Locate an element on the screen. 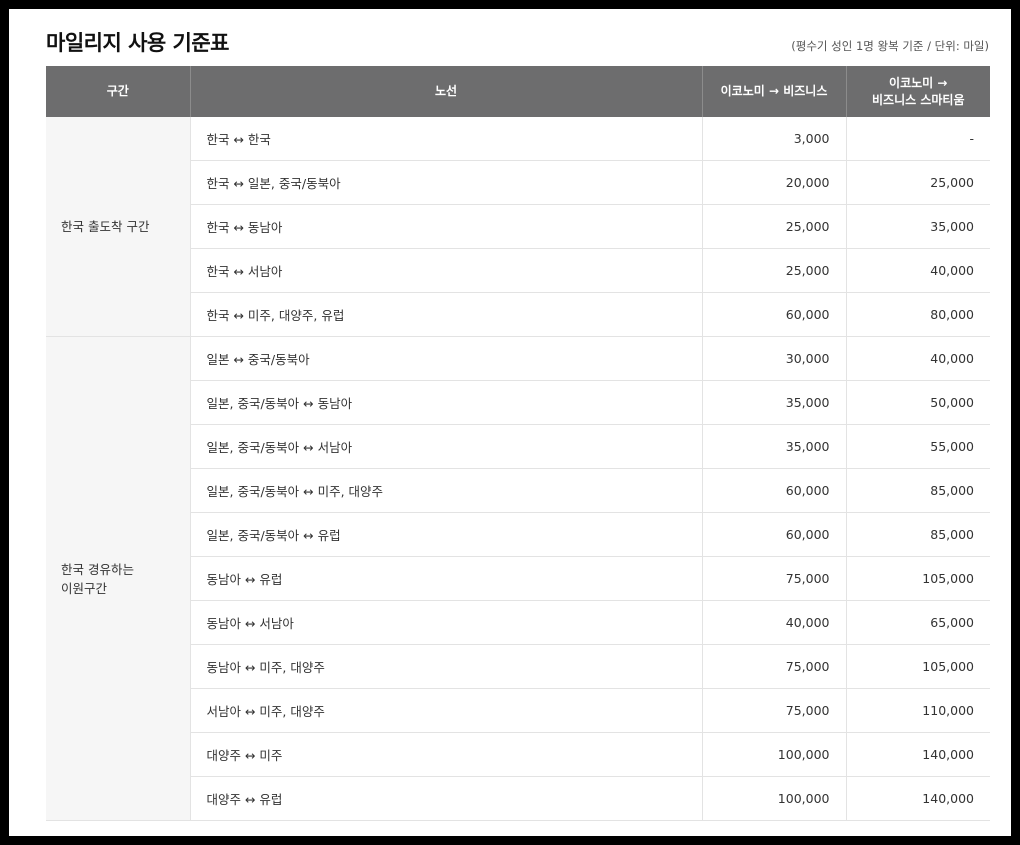  header-prestige-line2: 비즈니스 스마티움 is located at coordinates (918, 99).